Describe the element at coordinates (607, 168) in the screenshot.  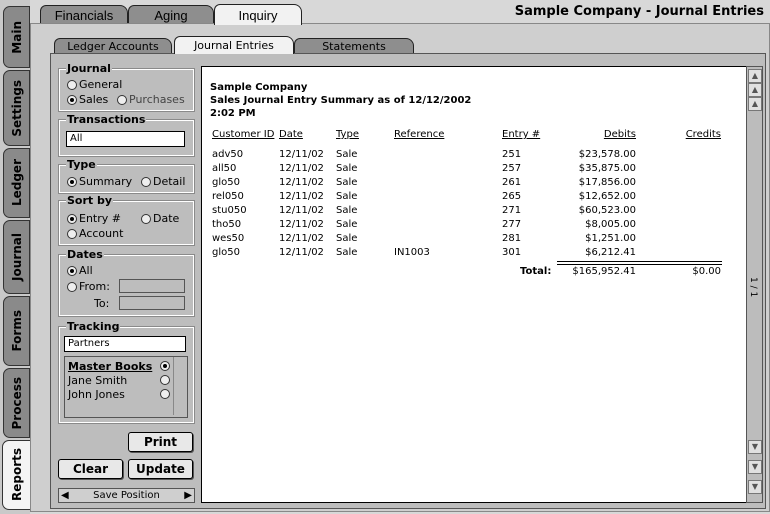
I see `table-cell: $35,875.00` at that location.